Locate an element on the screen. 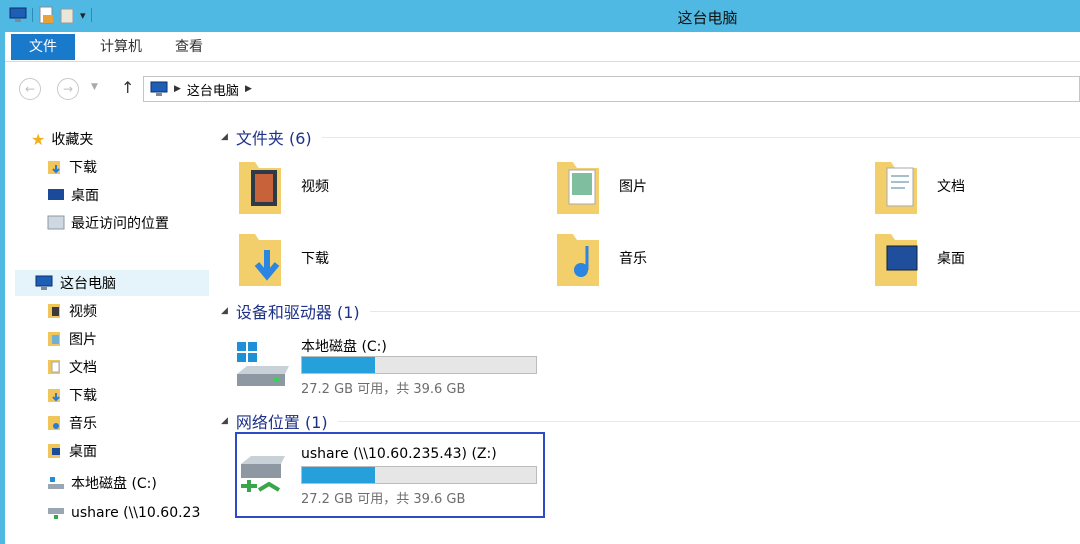 This screenshot has width=1080, height=544. group-folders: ◢ 文件夹 (6) is located at coordinates (650, 137).